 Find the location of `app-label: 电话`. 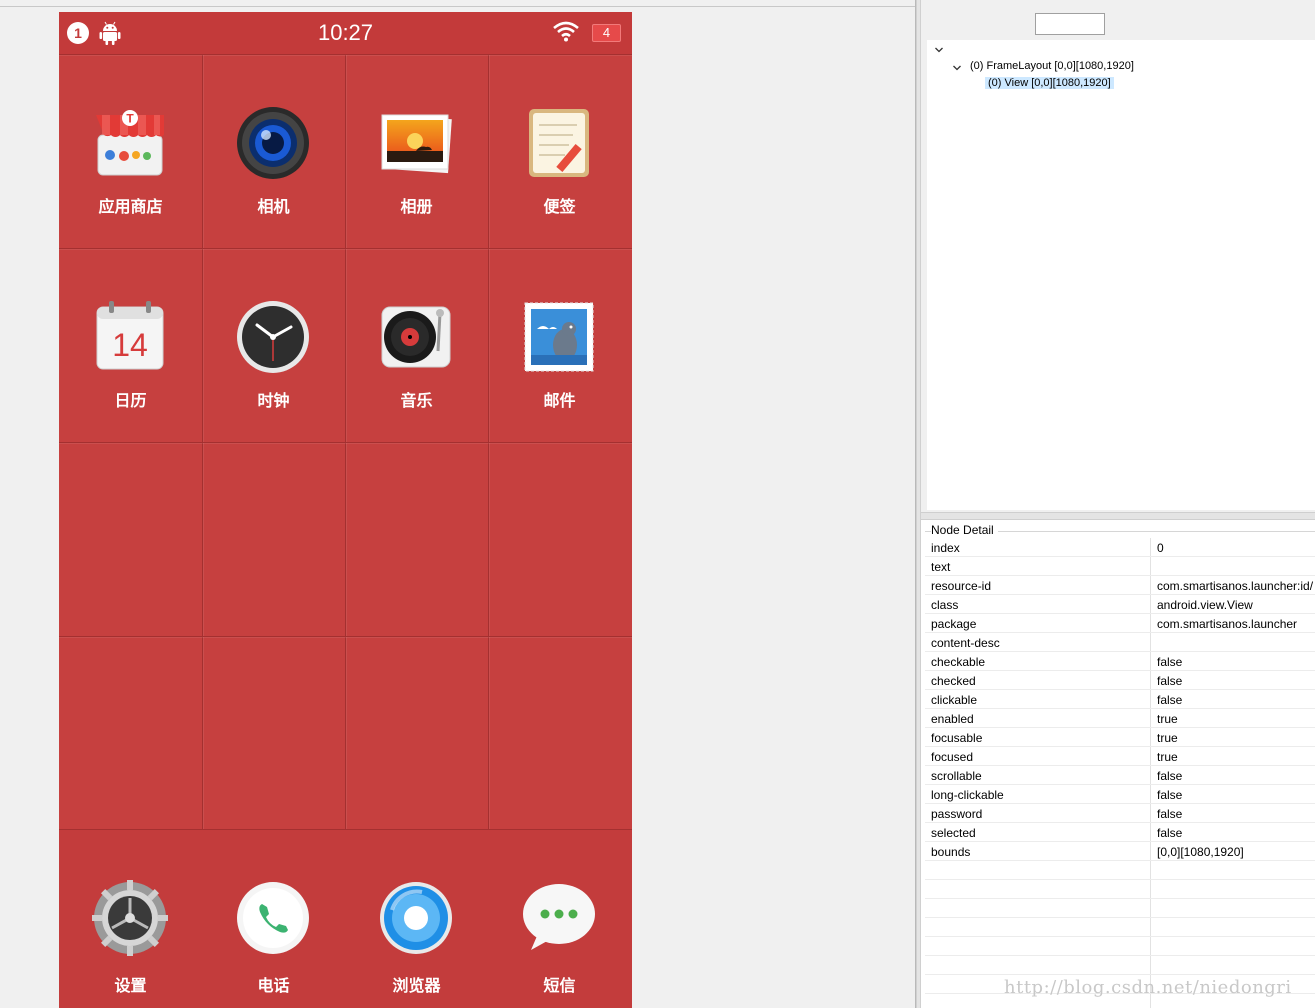

app-label: 电话 is located at coordinates (273, 985).